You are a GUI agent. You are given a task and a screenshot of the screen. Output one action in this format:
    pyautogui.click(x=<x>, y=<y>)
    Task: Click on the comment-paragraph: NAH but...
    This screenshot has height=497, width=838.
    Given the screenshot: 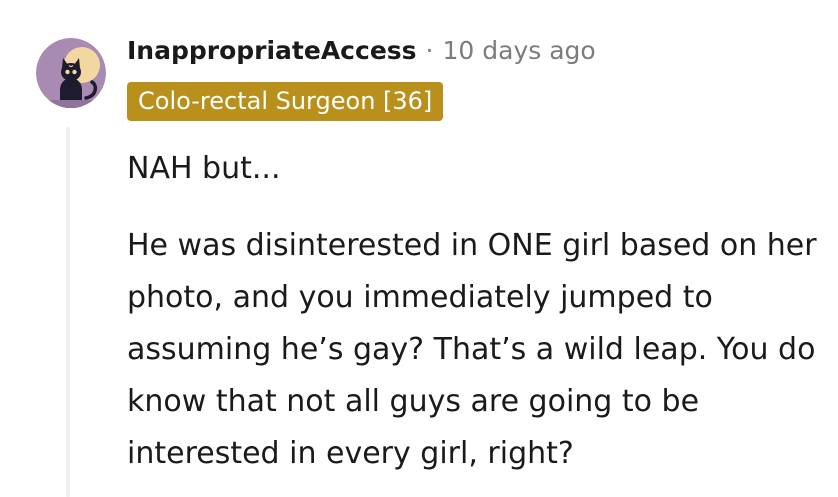 What is the action you would take?
    pyautogui.click(x=204, y=168)
    